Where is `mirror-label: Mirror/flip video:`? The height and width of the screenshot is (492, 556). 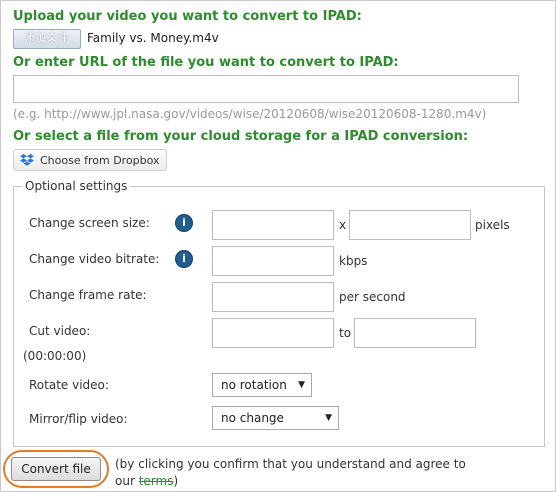
mirror-label: Mirror/flip video: is located at coordinates (78, 419).